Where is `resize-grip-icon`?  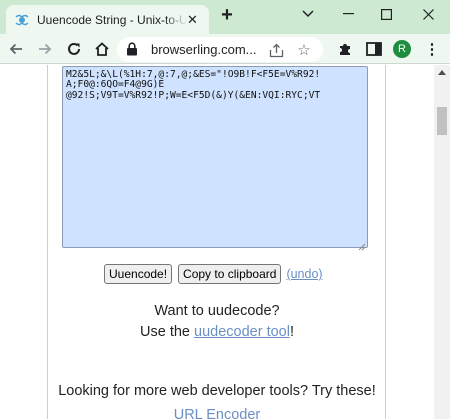
resize-grip-icon is located at coordinates (361, 244).